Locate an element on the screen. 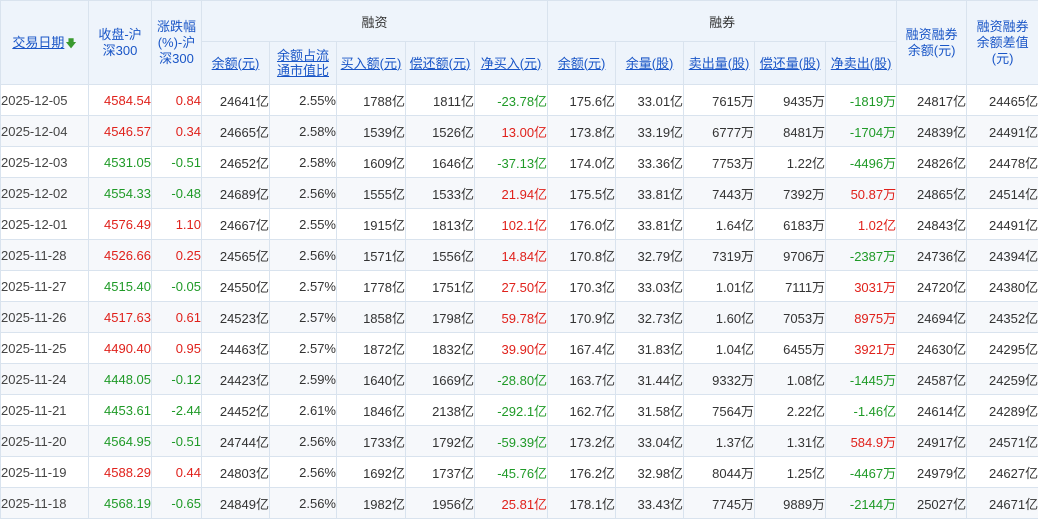 The image size is (1038, 520). header-s-volume: 余量(股) is located at coordinates (650, 63).